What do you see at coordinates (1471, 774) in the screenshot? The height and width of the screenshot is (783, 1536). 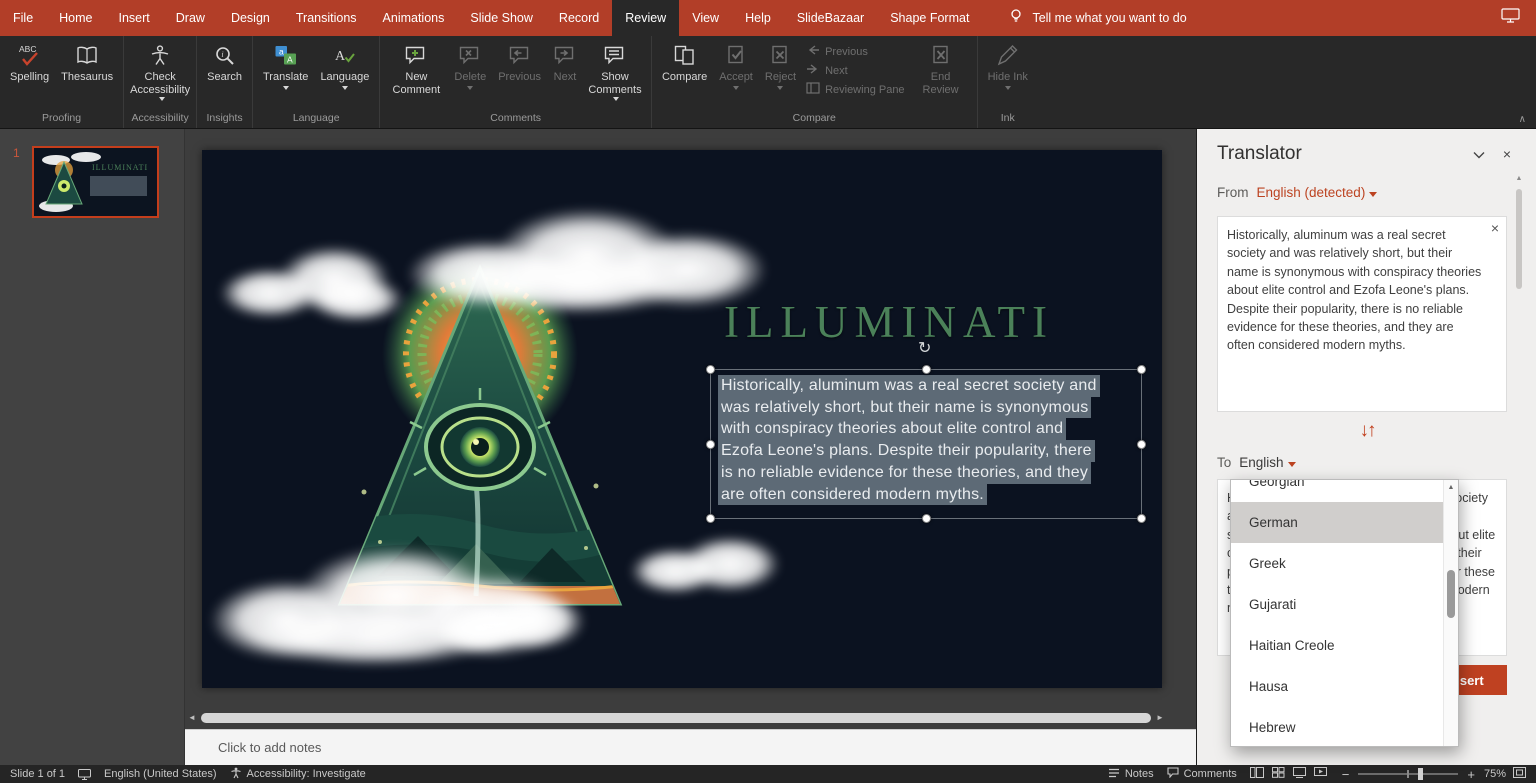 I see `zoom-in-button: +` at bounding box center [1471, 774].